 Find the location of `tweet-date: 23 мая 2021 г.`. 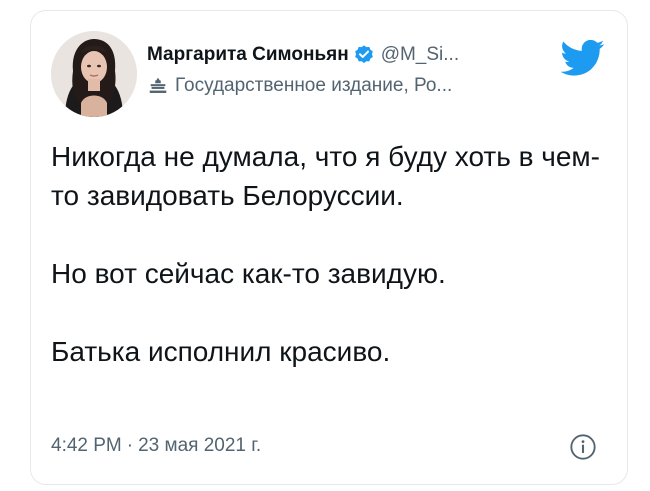

tweet-date: 23 мая 2021 г. is located at coordinates (199, 446).